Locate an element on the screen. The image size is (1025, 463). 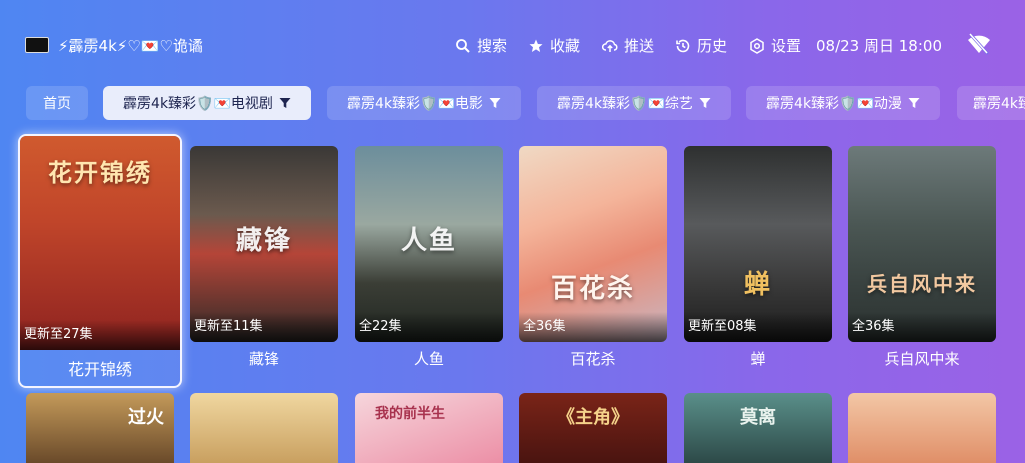
poster-title-art: 百花杀 is located at coordinates (592, 288).